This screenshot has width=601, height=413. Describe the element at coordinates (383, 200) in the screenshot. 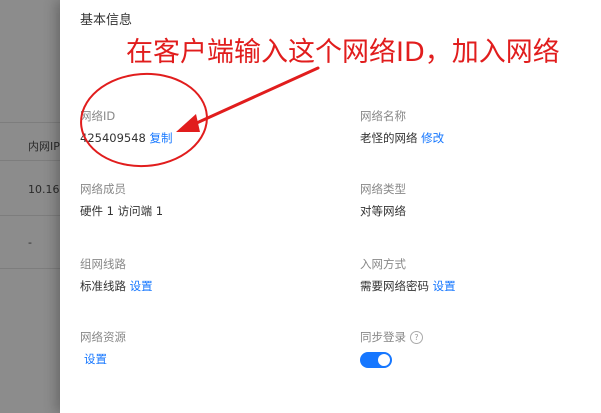

I see `field-network-type: 网络类型 对等网络` at that location.